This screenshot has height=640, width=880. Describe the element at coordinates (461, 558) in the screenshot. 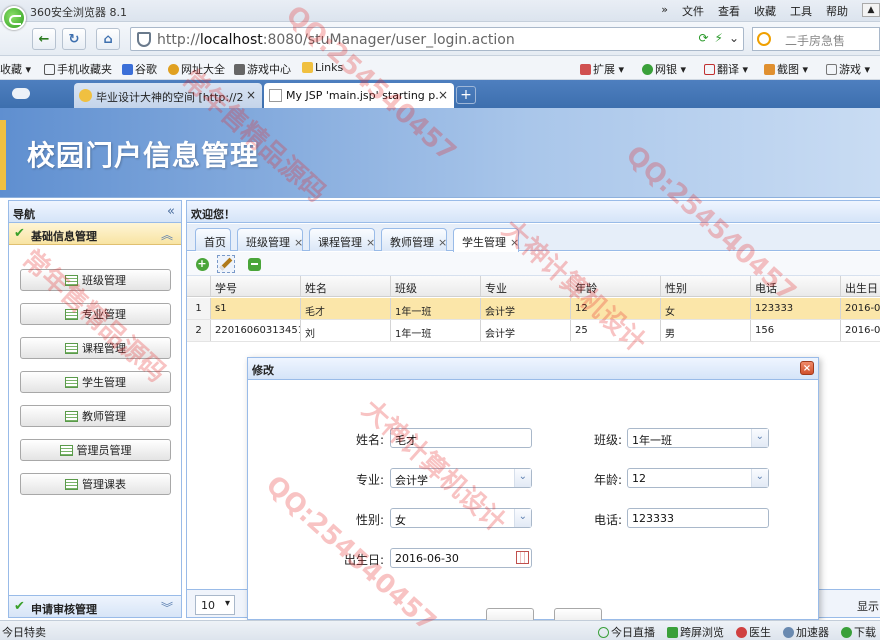

I see `birth-date-field: 2016-06-30` at that location.